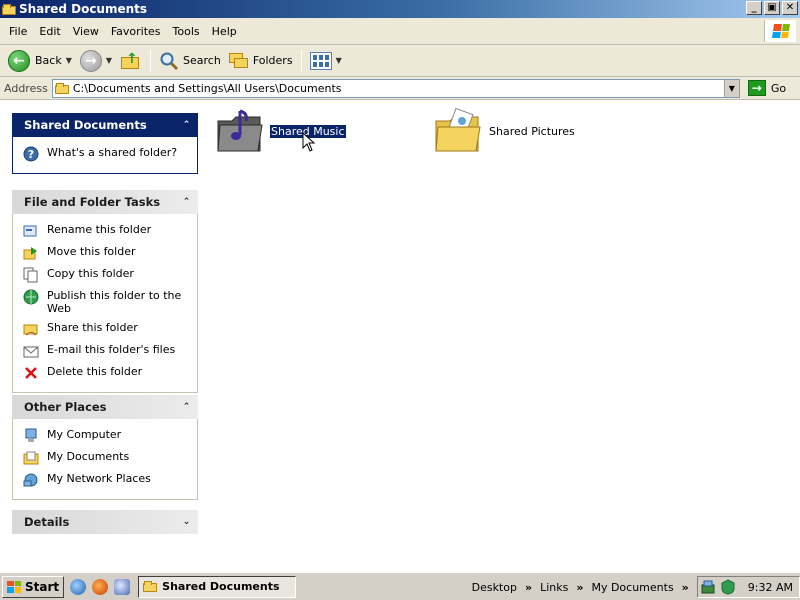 This screenshot has width=800, height=600. Describe the element at coordinates (186, 522) in the screenshot. I see `expand-icon: ⌄` at that location.